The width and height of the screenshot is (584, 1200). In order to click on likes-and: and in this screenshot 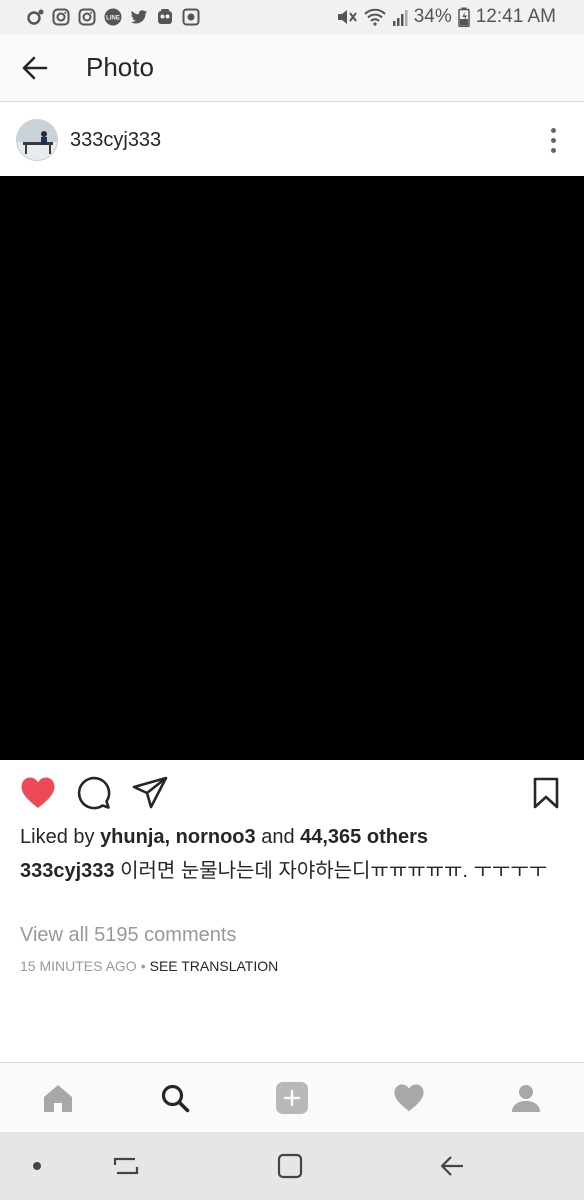, I will do `click(278, 837)`.